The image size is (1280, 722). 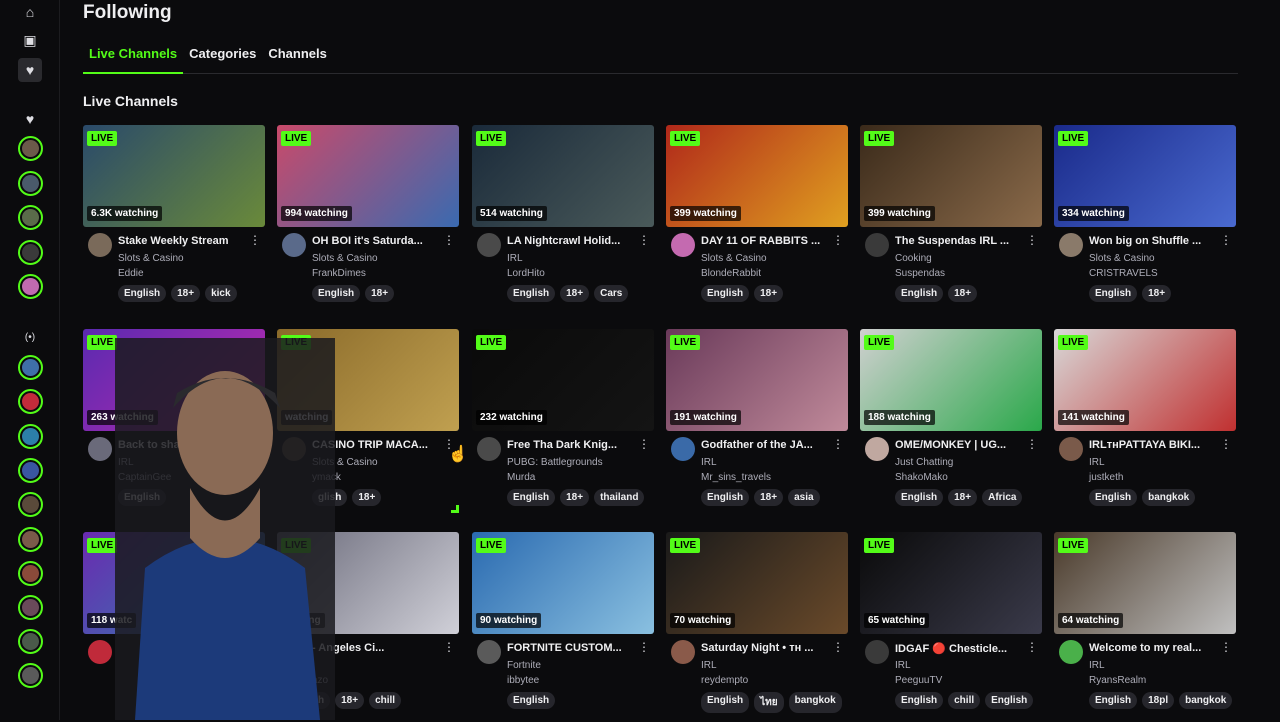 I want to click on tag-pill: chill, so click(x=964, y=700).